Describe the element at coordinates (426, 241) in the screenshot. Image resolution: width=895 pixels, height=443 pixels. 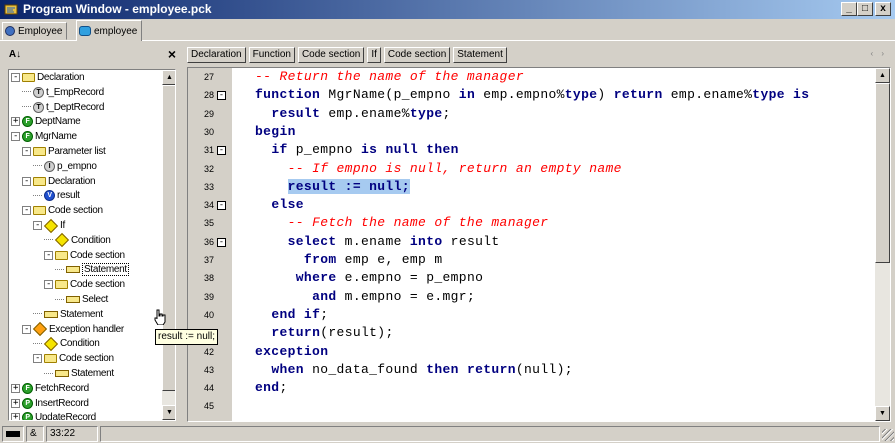
I see `code-keyword: into` at that location.